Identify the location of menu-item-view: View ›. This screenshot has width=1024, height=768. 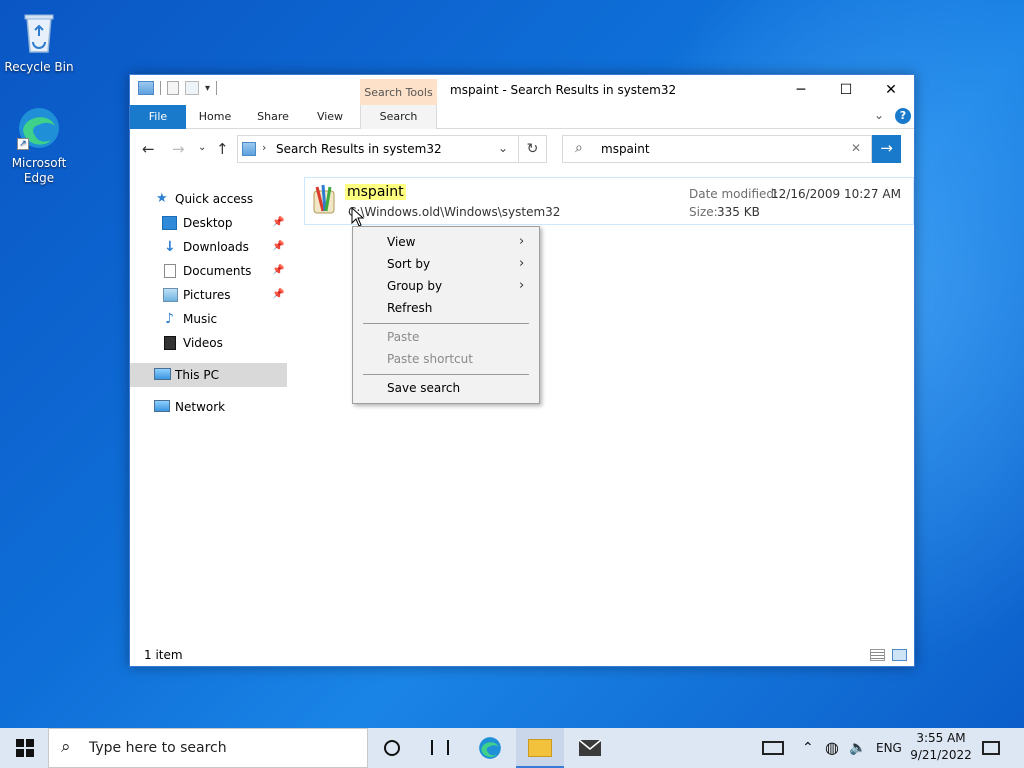
(446, 242).